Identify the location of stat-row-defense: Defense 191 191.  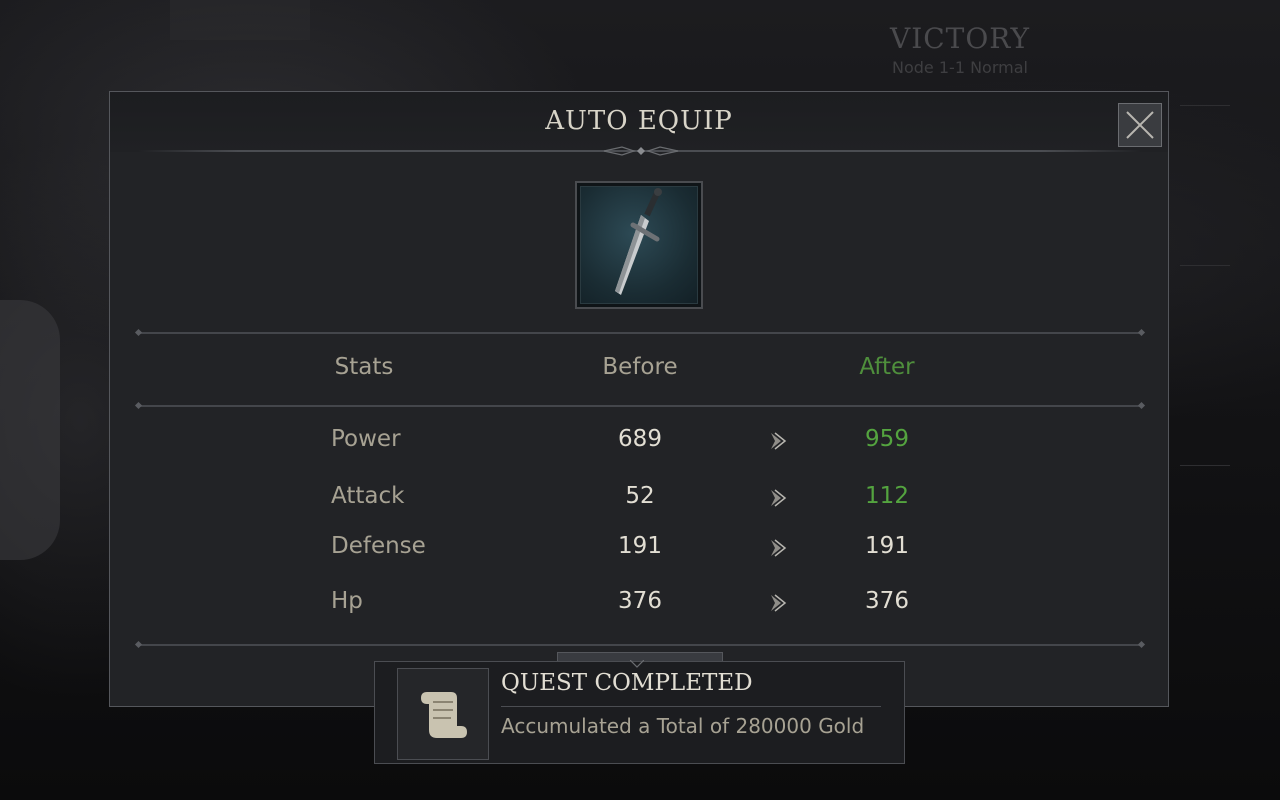
(639, 547).